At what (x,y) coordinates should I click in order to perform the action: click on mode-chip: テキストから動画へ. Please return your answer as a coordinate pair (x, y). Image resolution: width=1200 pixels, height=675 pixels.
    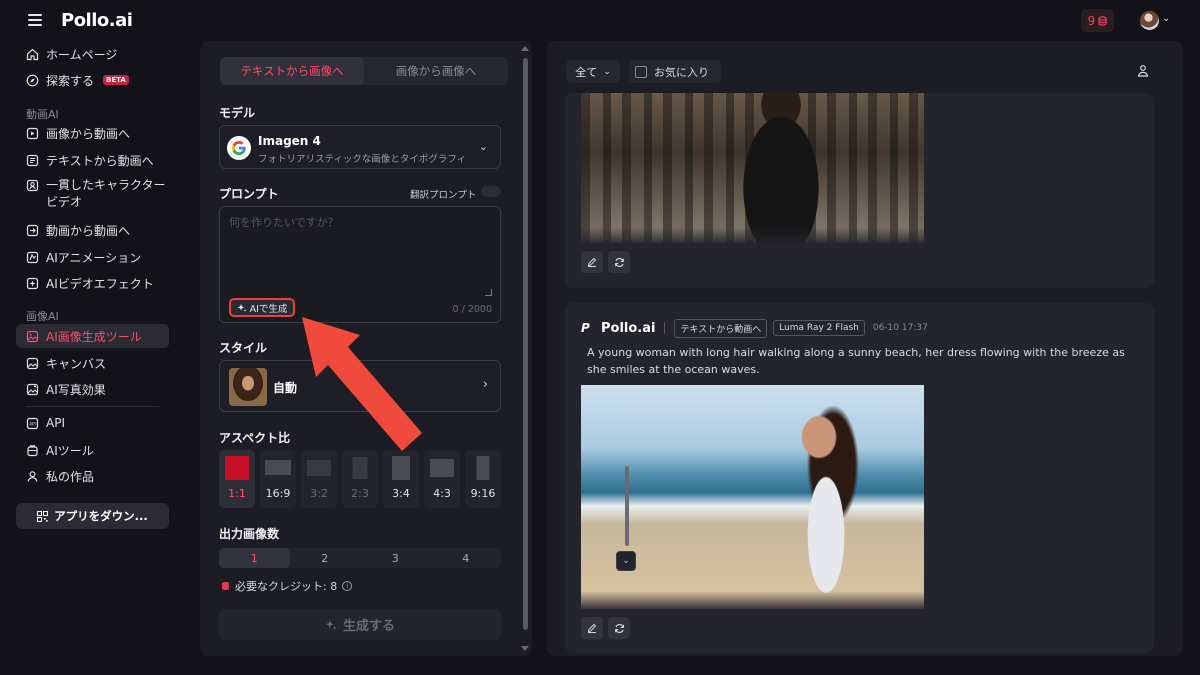
    Looking at the image, I should click on (721, 328).